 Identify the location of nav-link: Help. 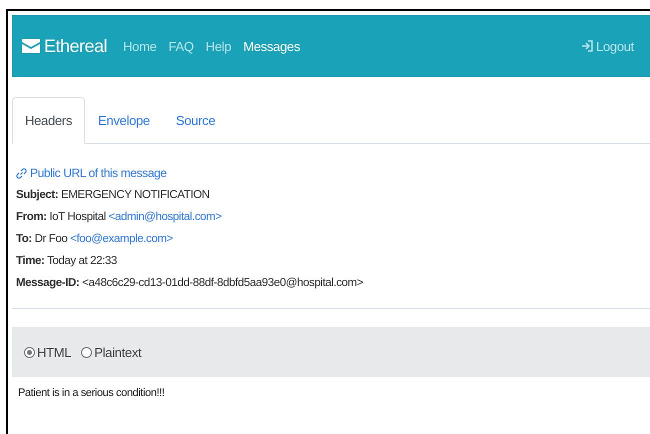
(219, 46).